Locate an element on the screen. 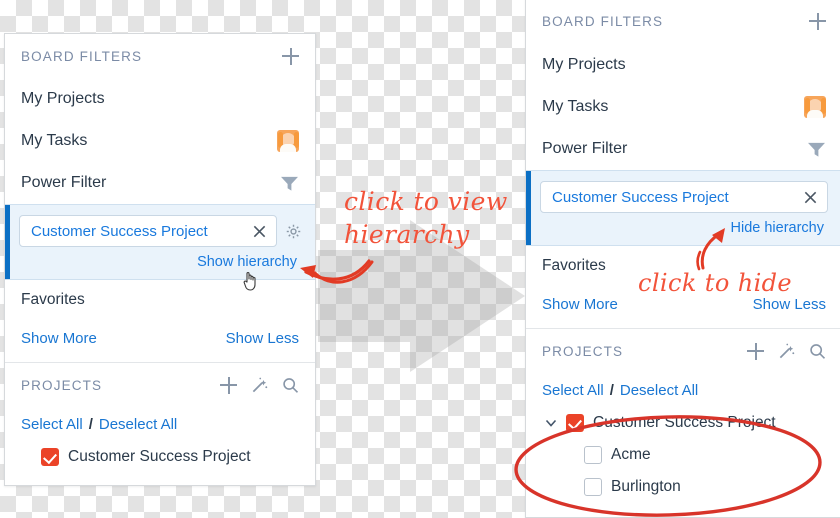 The width and height of the screenshot is (840, 518). table-row: Customer Success Project is located at coordinates (683, 423).